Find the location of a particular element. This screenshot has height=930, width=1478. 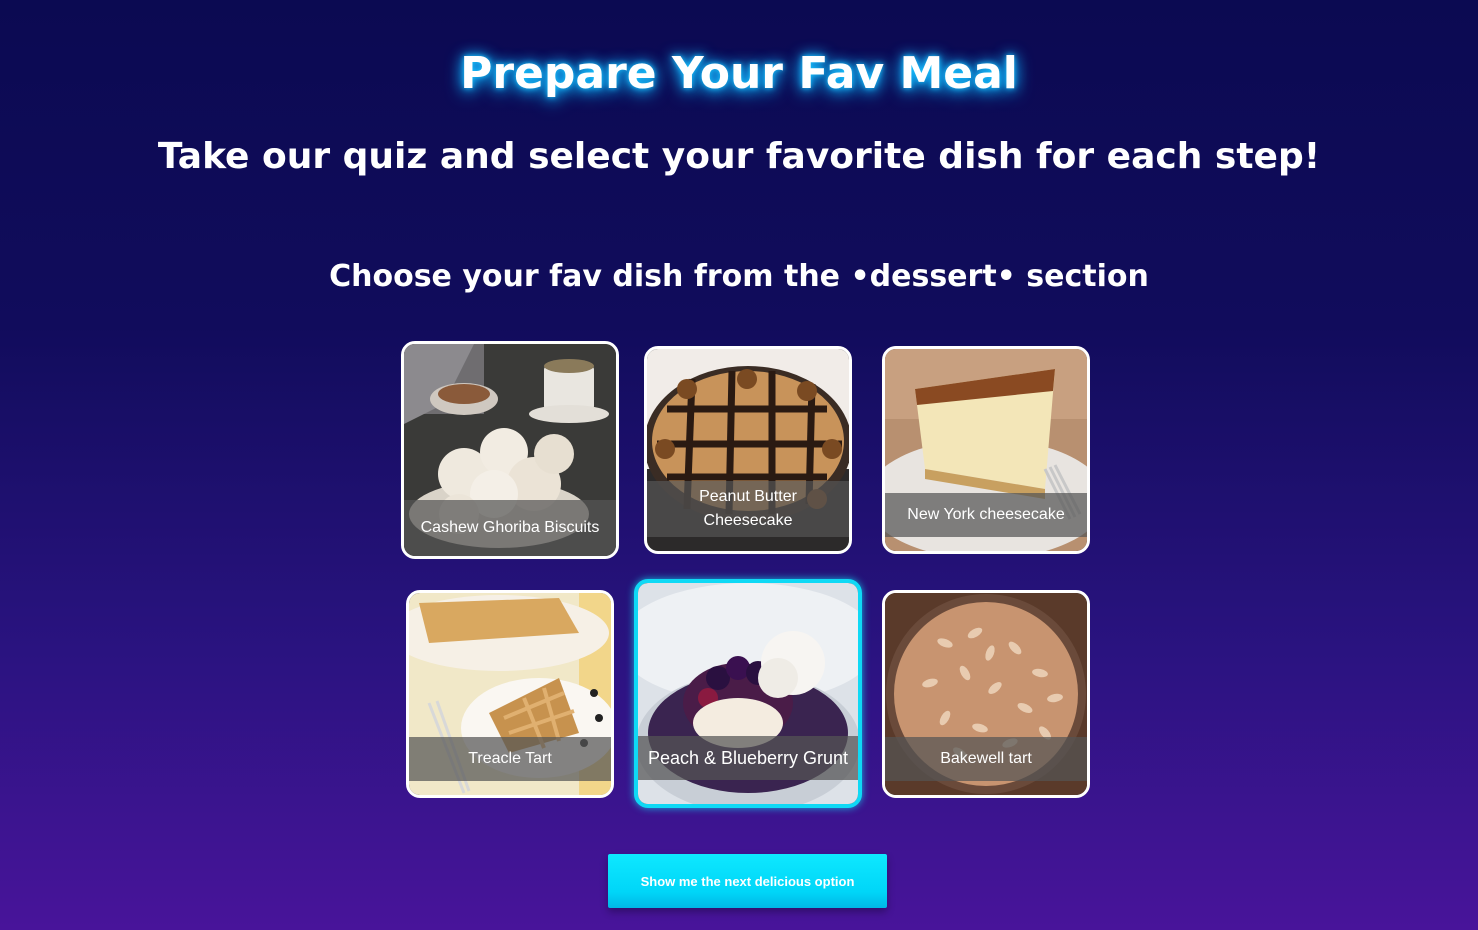

dish-option-label: Peach & Blueberry Grunt is located at coordinates (748, 758).